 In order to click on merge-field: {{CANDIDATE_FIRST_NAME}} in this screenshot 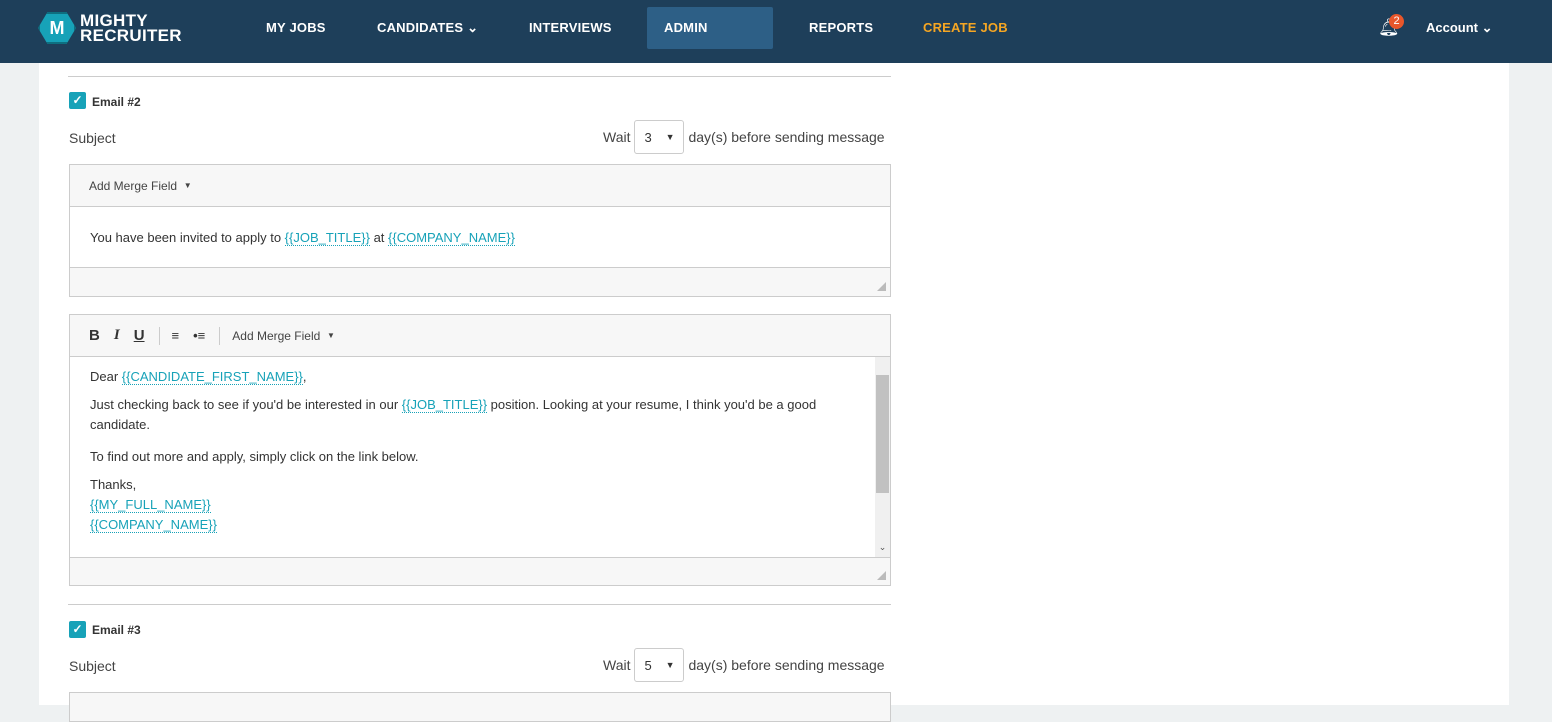, I will do `click(212, 377)`.